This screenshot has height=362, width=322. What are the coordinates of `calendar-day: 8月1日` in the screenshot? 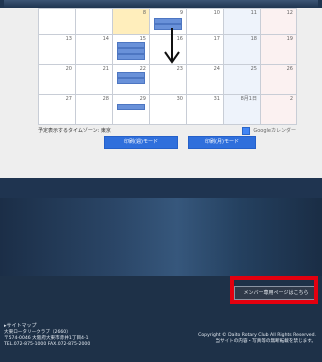 It's located at (242, 109).